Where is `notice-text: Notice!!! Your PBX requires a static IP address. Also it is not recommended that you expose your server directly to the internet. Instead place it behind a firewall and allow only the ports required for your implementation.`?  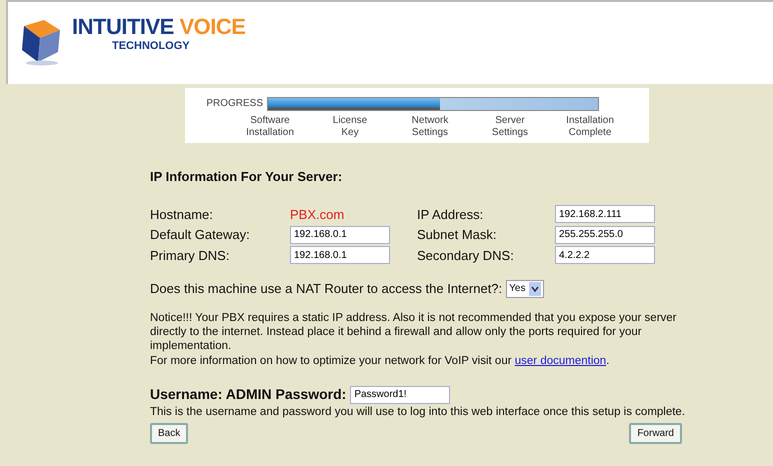
notice-text: Notice!!! Your PBX requires a static IP address. Also it is not recommended that you expose your server directly to the internet. Instead place it behind a firewall and allow only the ports required for your implementation. is located at coordinates (414, 332).